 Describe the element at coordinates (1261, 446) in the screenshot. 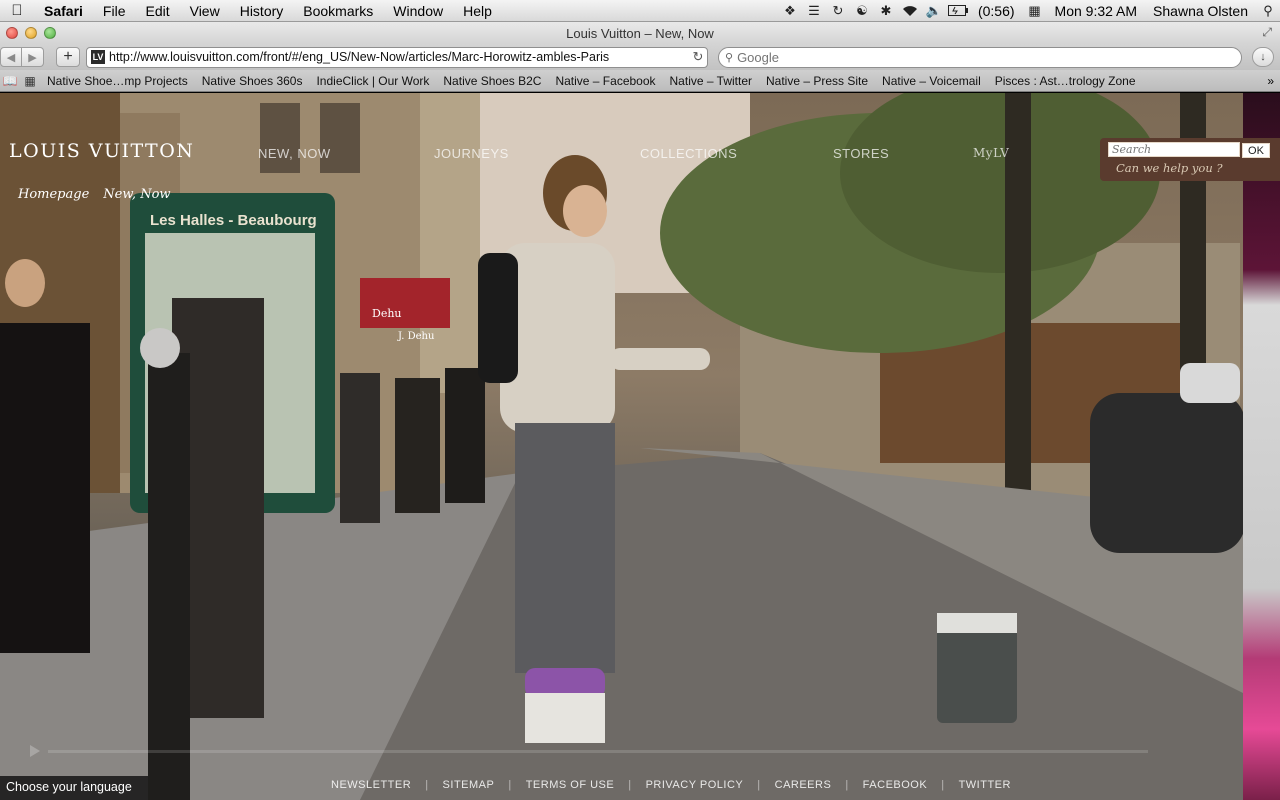

I see `adjacent-window-edge` at that location.